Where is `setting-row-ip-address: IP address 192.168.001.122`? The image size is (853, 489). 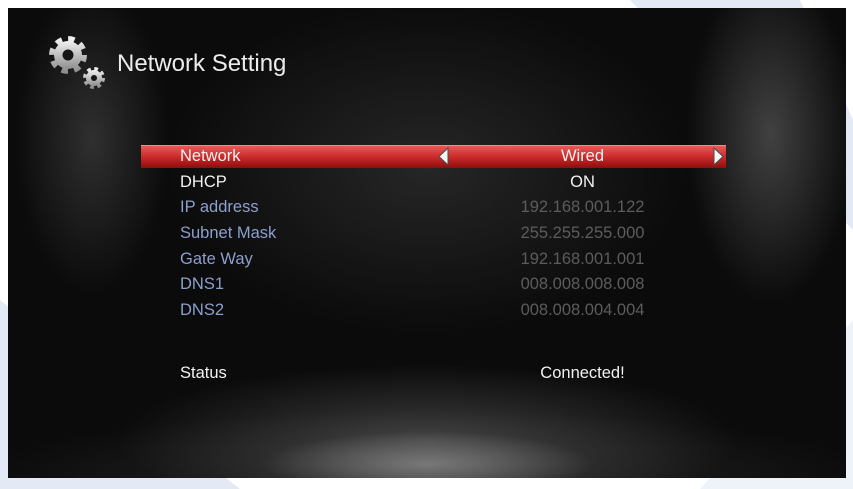
setting-row-ip-address: IP address 192.168.001.122 is located at coordinates (433, 209).